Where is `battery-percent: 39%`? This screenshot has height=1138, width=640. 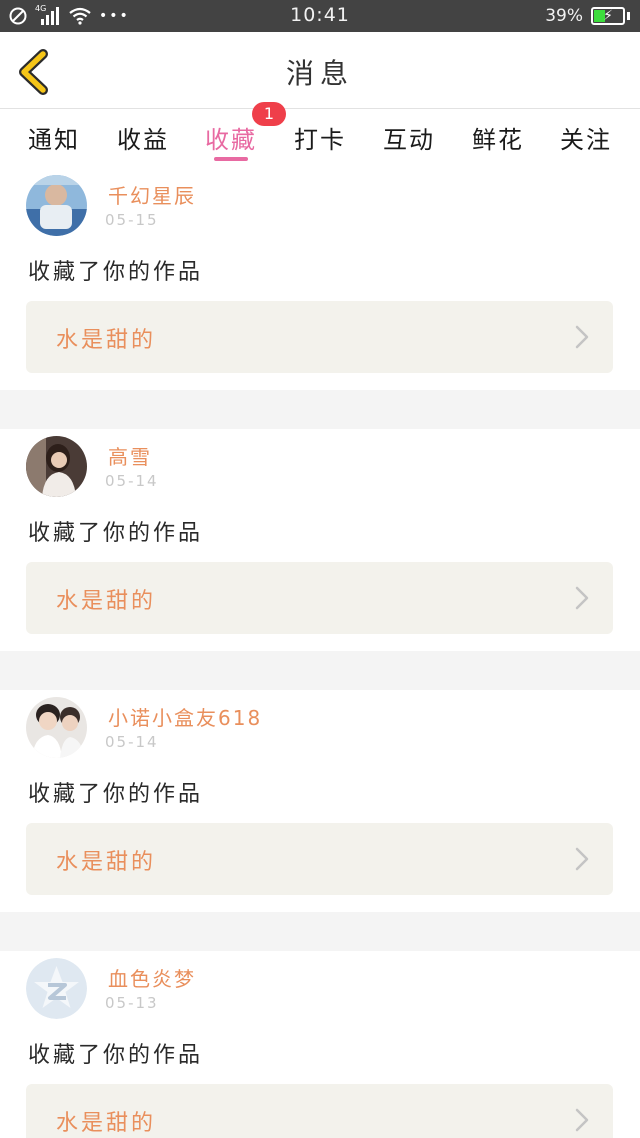
battery-percent: 39% is located at coordinates (564, 16).